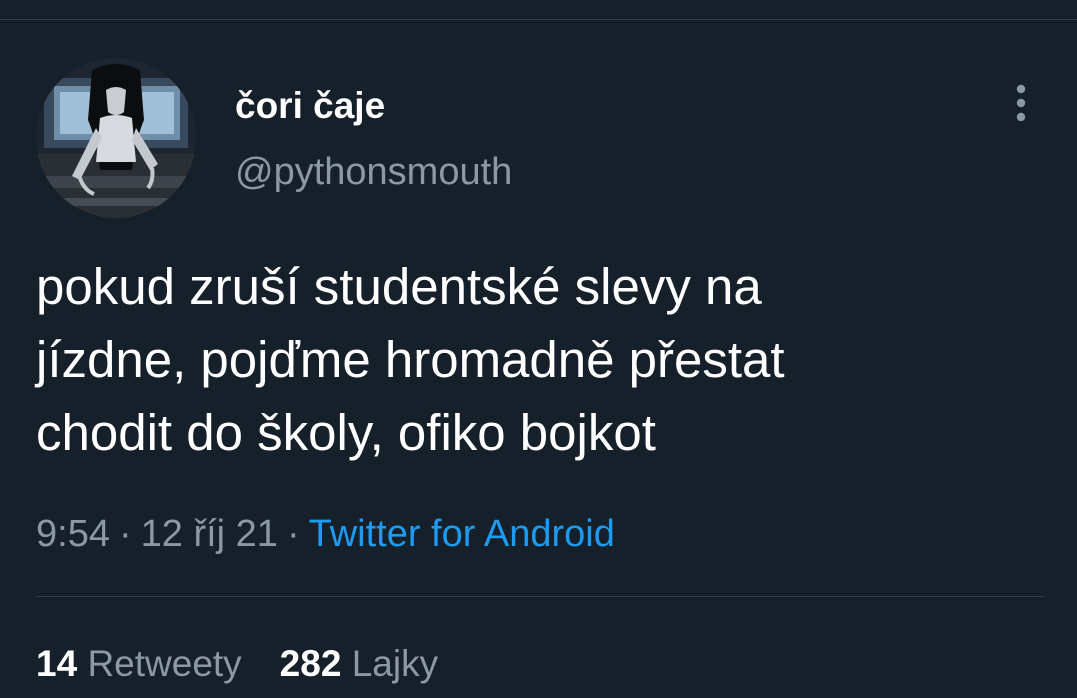 The image size is (1077, 698). Describe the element at coordinates (373, 172) in the screenshot. I see `user-handle: @pythonsmouth` at that location.